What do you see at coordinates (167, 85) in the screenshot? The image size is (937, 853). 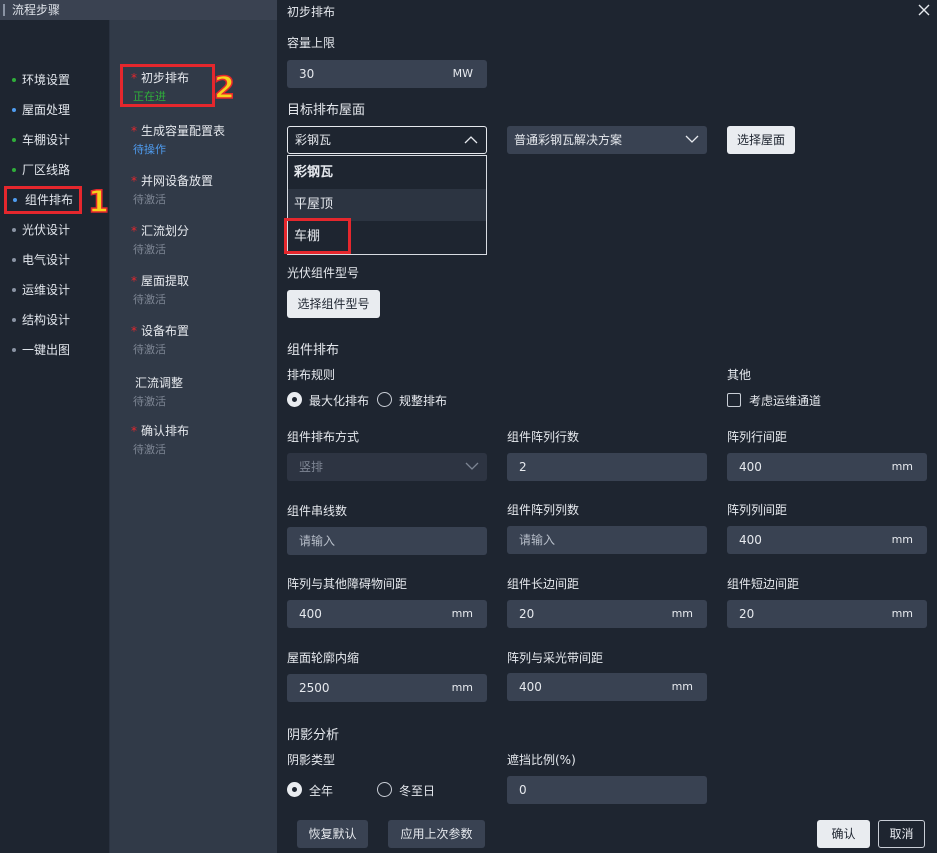 I see `step-initial-layout: * 初步排布 正在进` at bounding box center [167, 85].